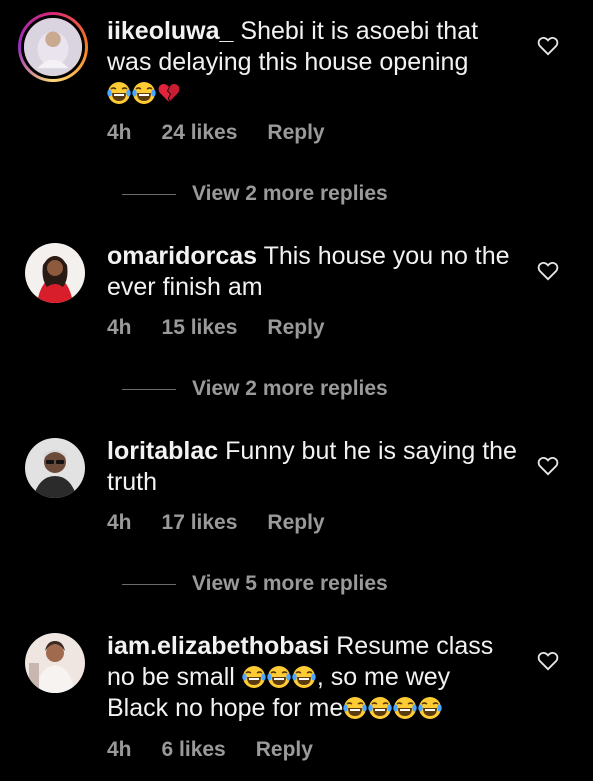  I want to click on comment-username: loritablac, so click(162, 451).